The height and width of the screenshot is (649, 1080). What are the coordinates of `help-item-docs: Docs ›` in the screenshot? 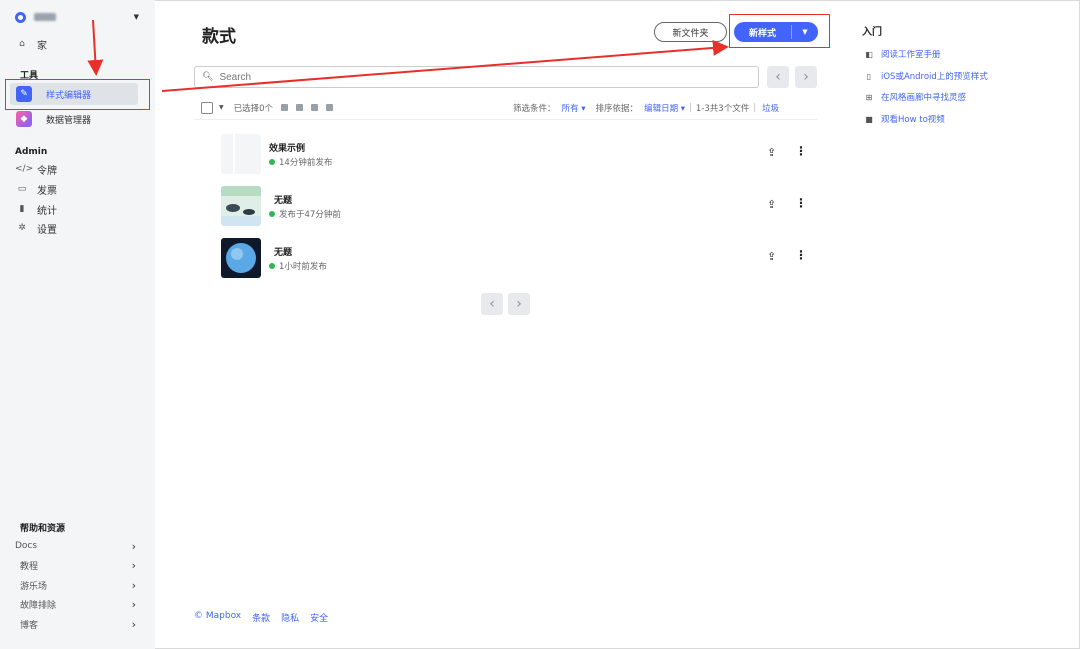 It's located at (75, 546).